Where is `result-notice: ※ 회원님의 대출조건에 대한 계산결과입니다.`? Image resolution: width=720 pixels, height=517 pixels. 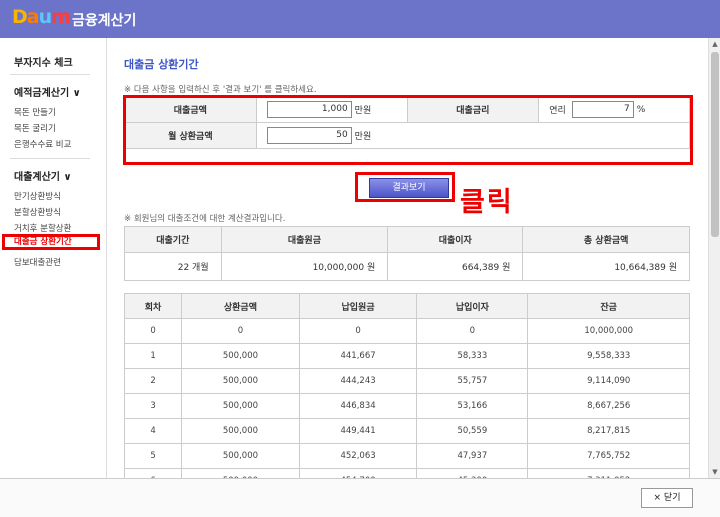 result-notice: ※ 회원님의 대출조건에 대한 계산결과입니다. is located at coordinates (205, 219).